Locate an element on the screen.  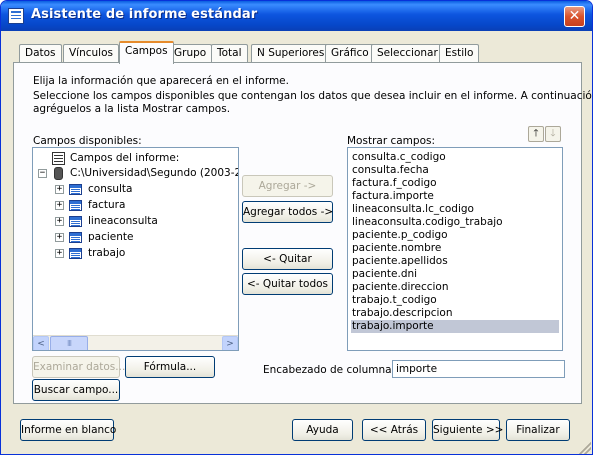
tab-total: Total is located at coordinates (229, 53).